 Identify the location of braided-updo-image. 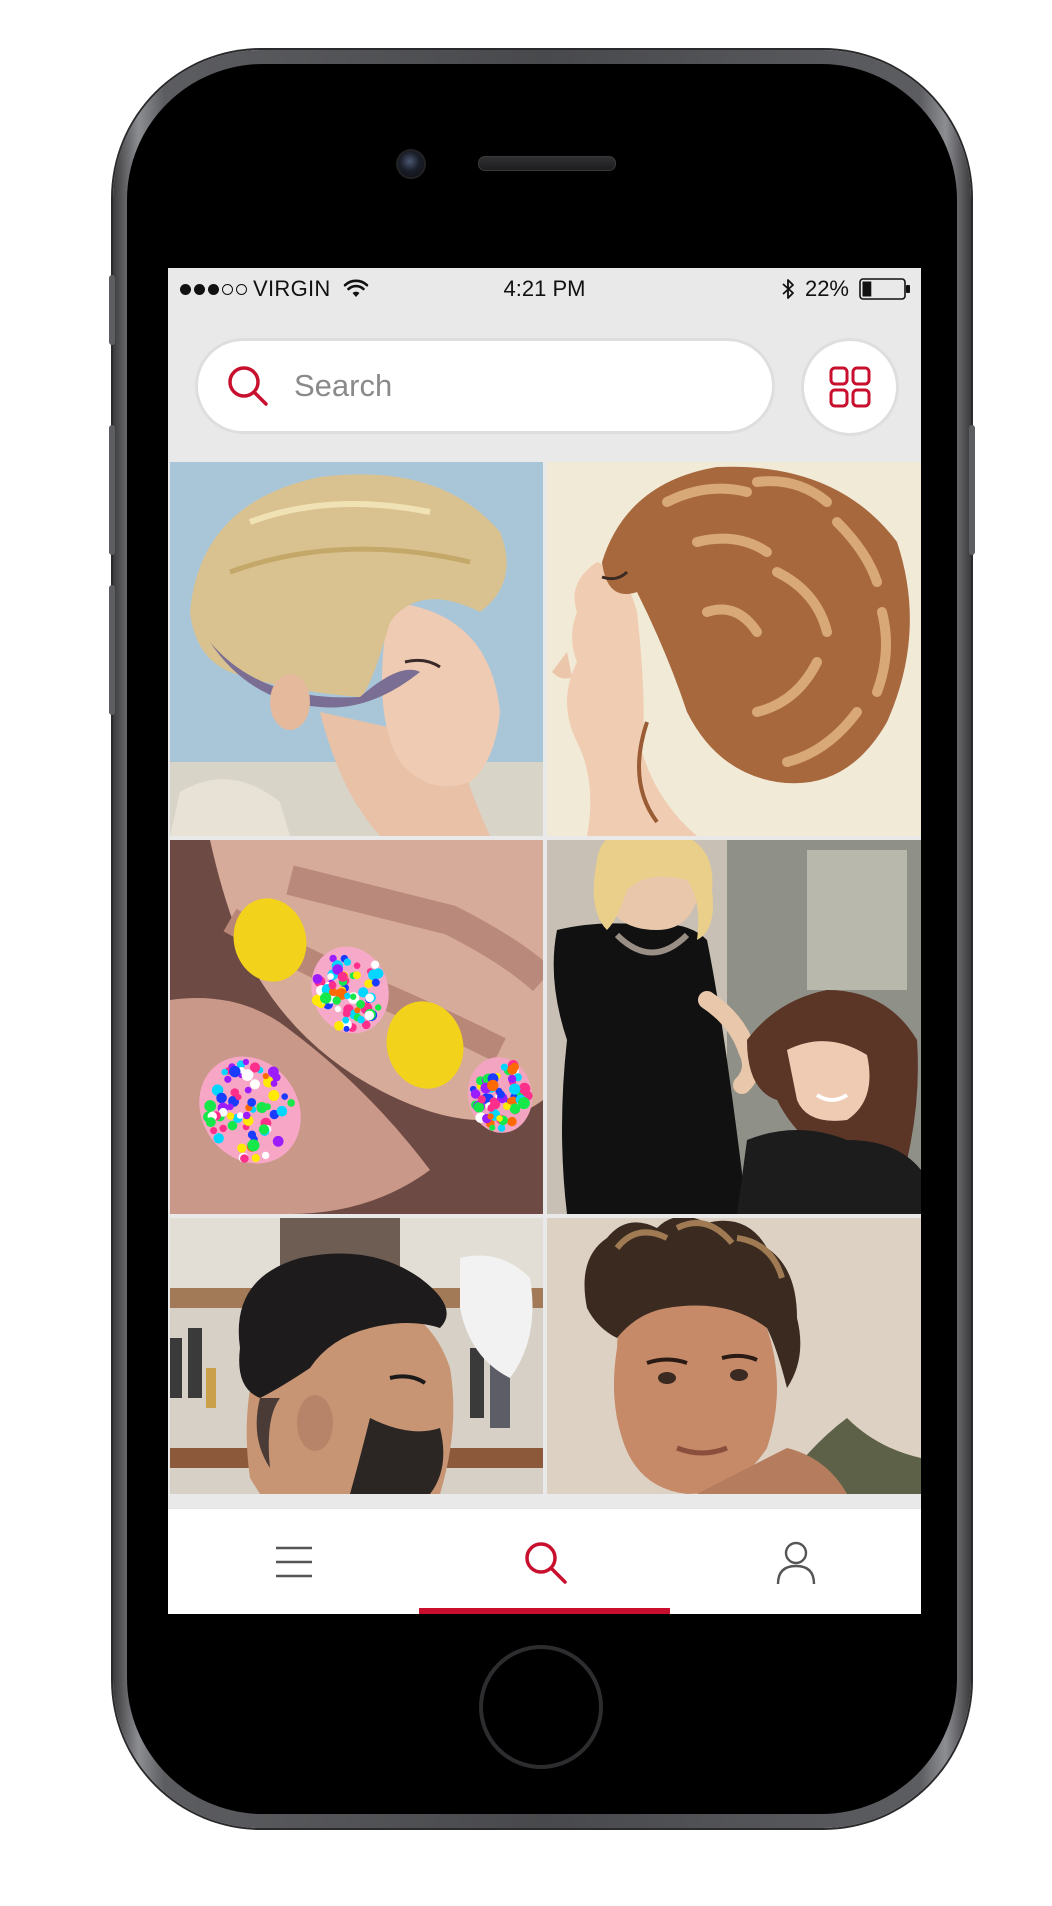
(734, 649).